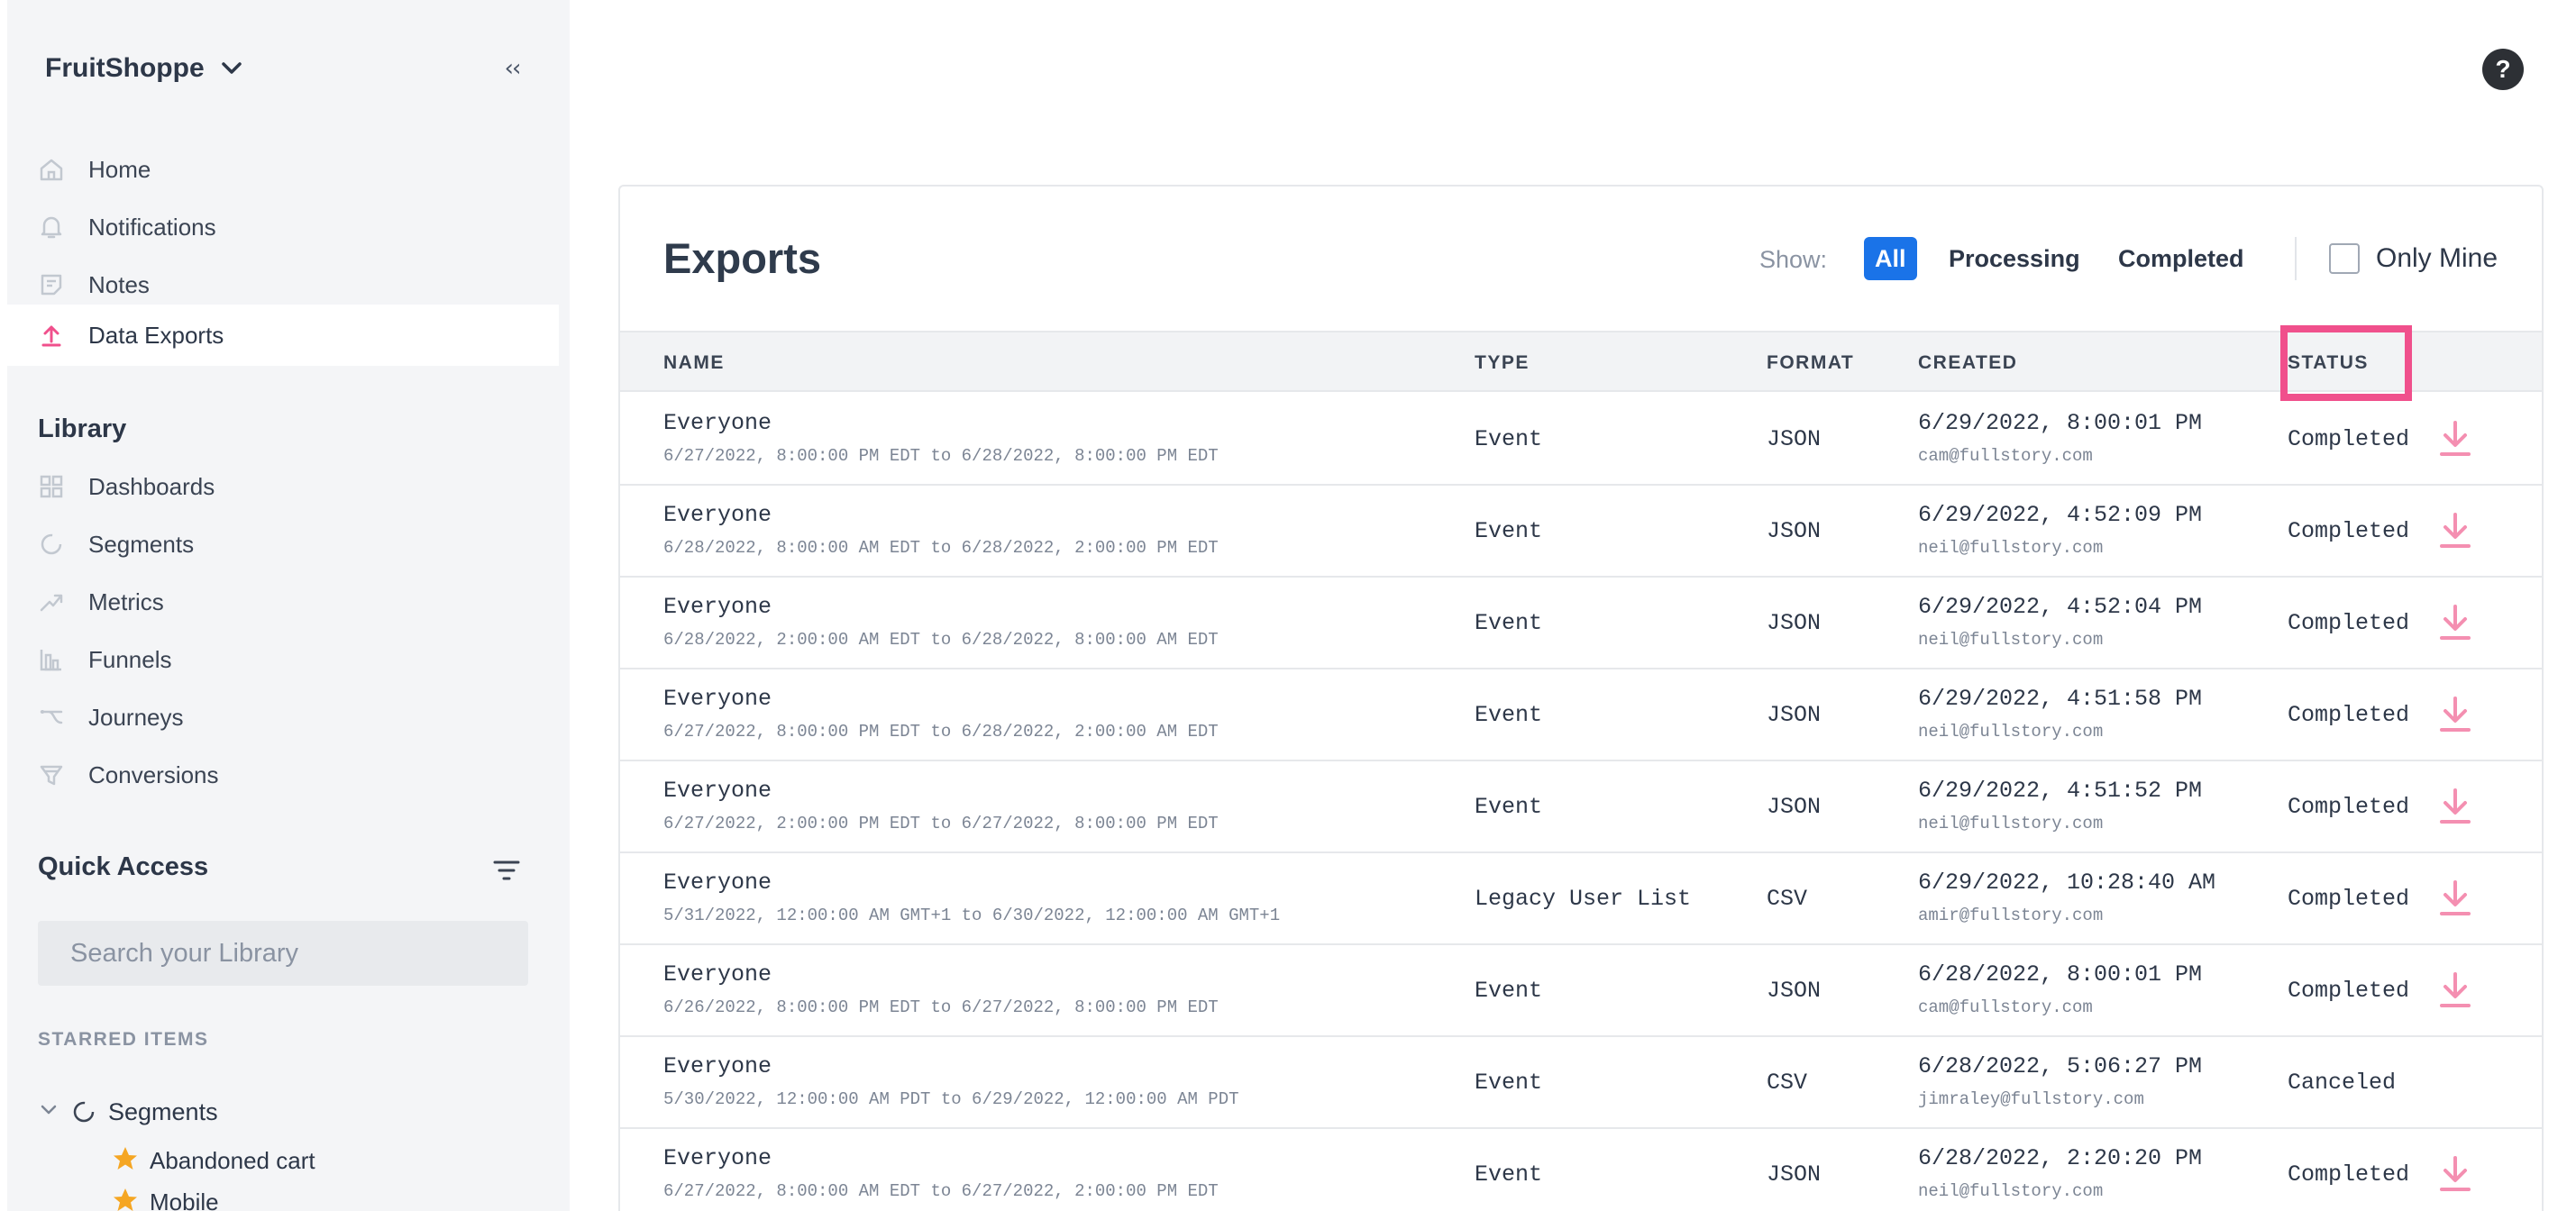 The width and height of the screenshot is (2576, 1211). Describe the element at coordinates (2060, 699) in the screenshot. I see `export-created: 6/29/2022, 4:51:58 PM` at that location.